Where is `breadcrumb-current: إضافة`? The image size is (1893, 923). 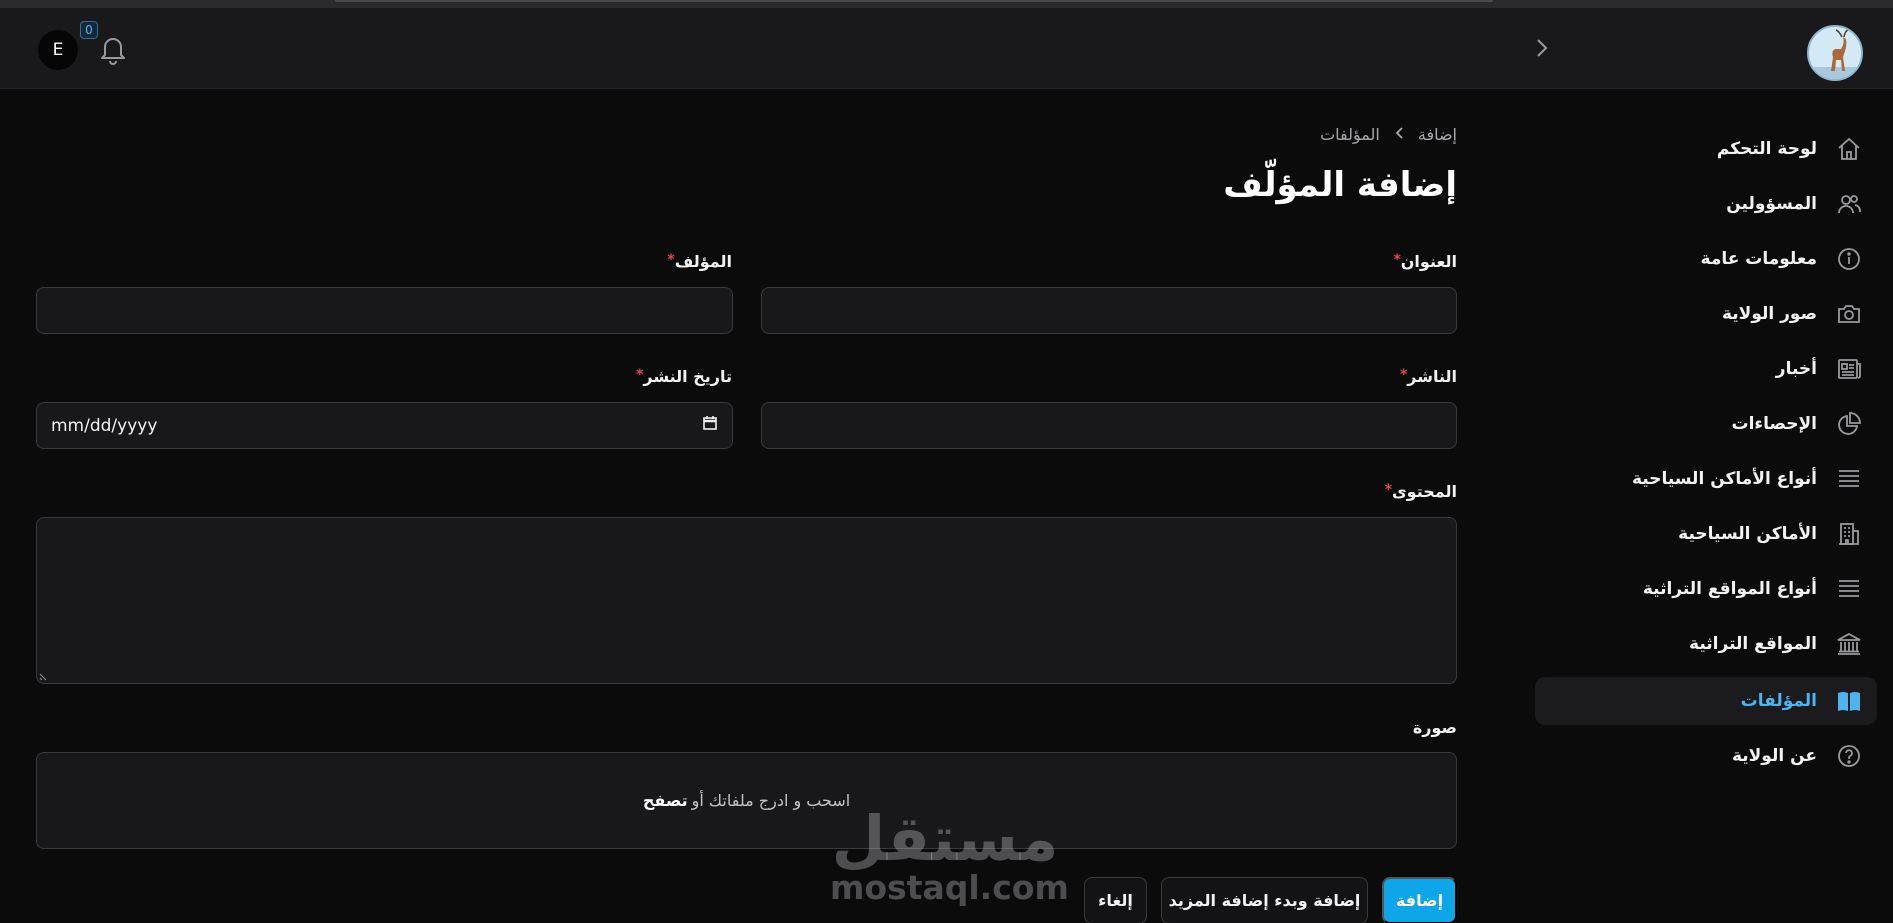
breadcrumb-current: إضافة is located at coordinates (1437, 134).